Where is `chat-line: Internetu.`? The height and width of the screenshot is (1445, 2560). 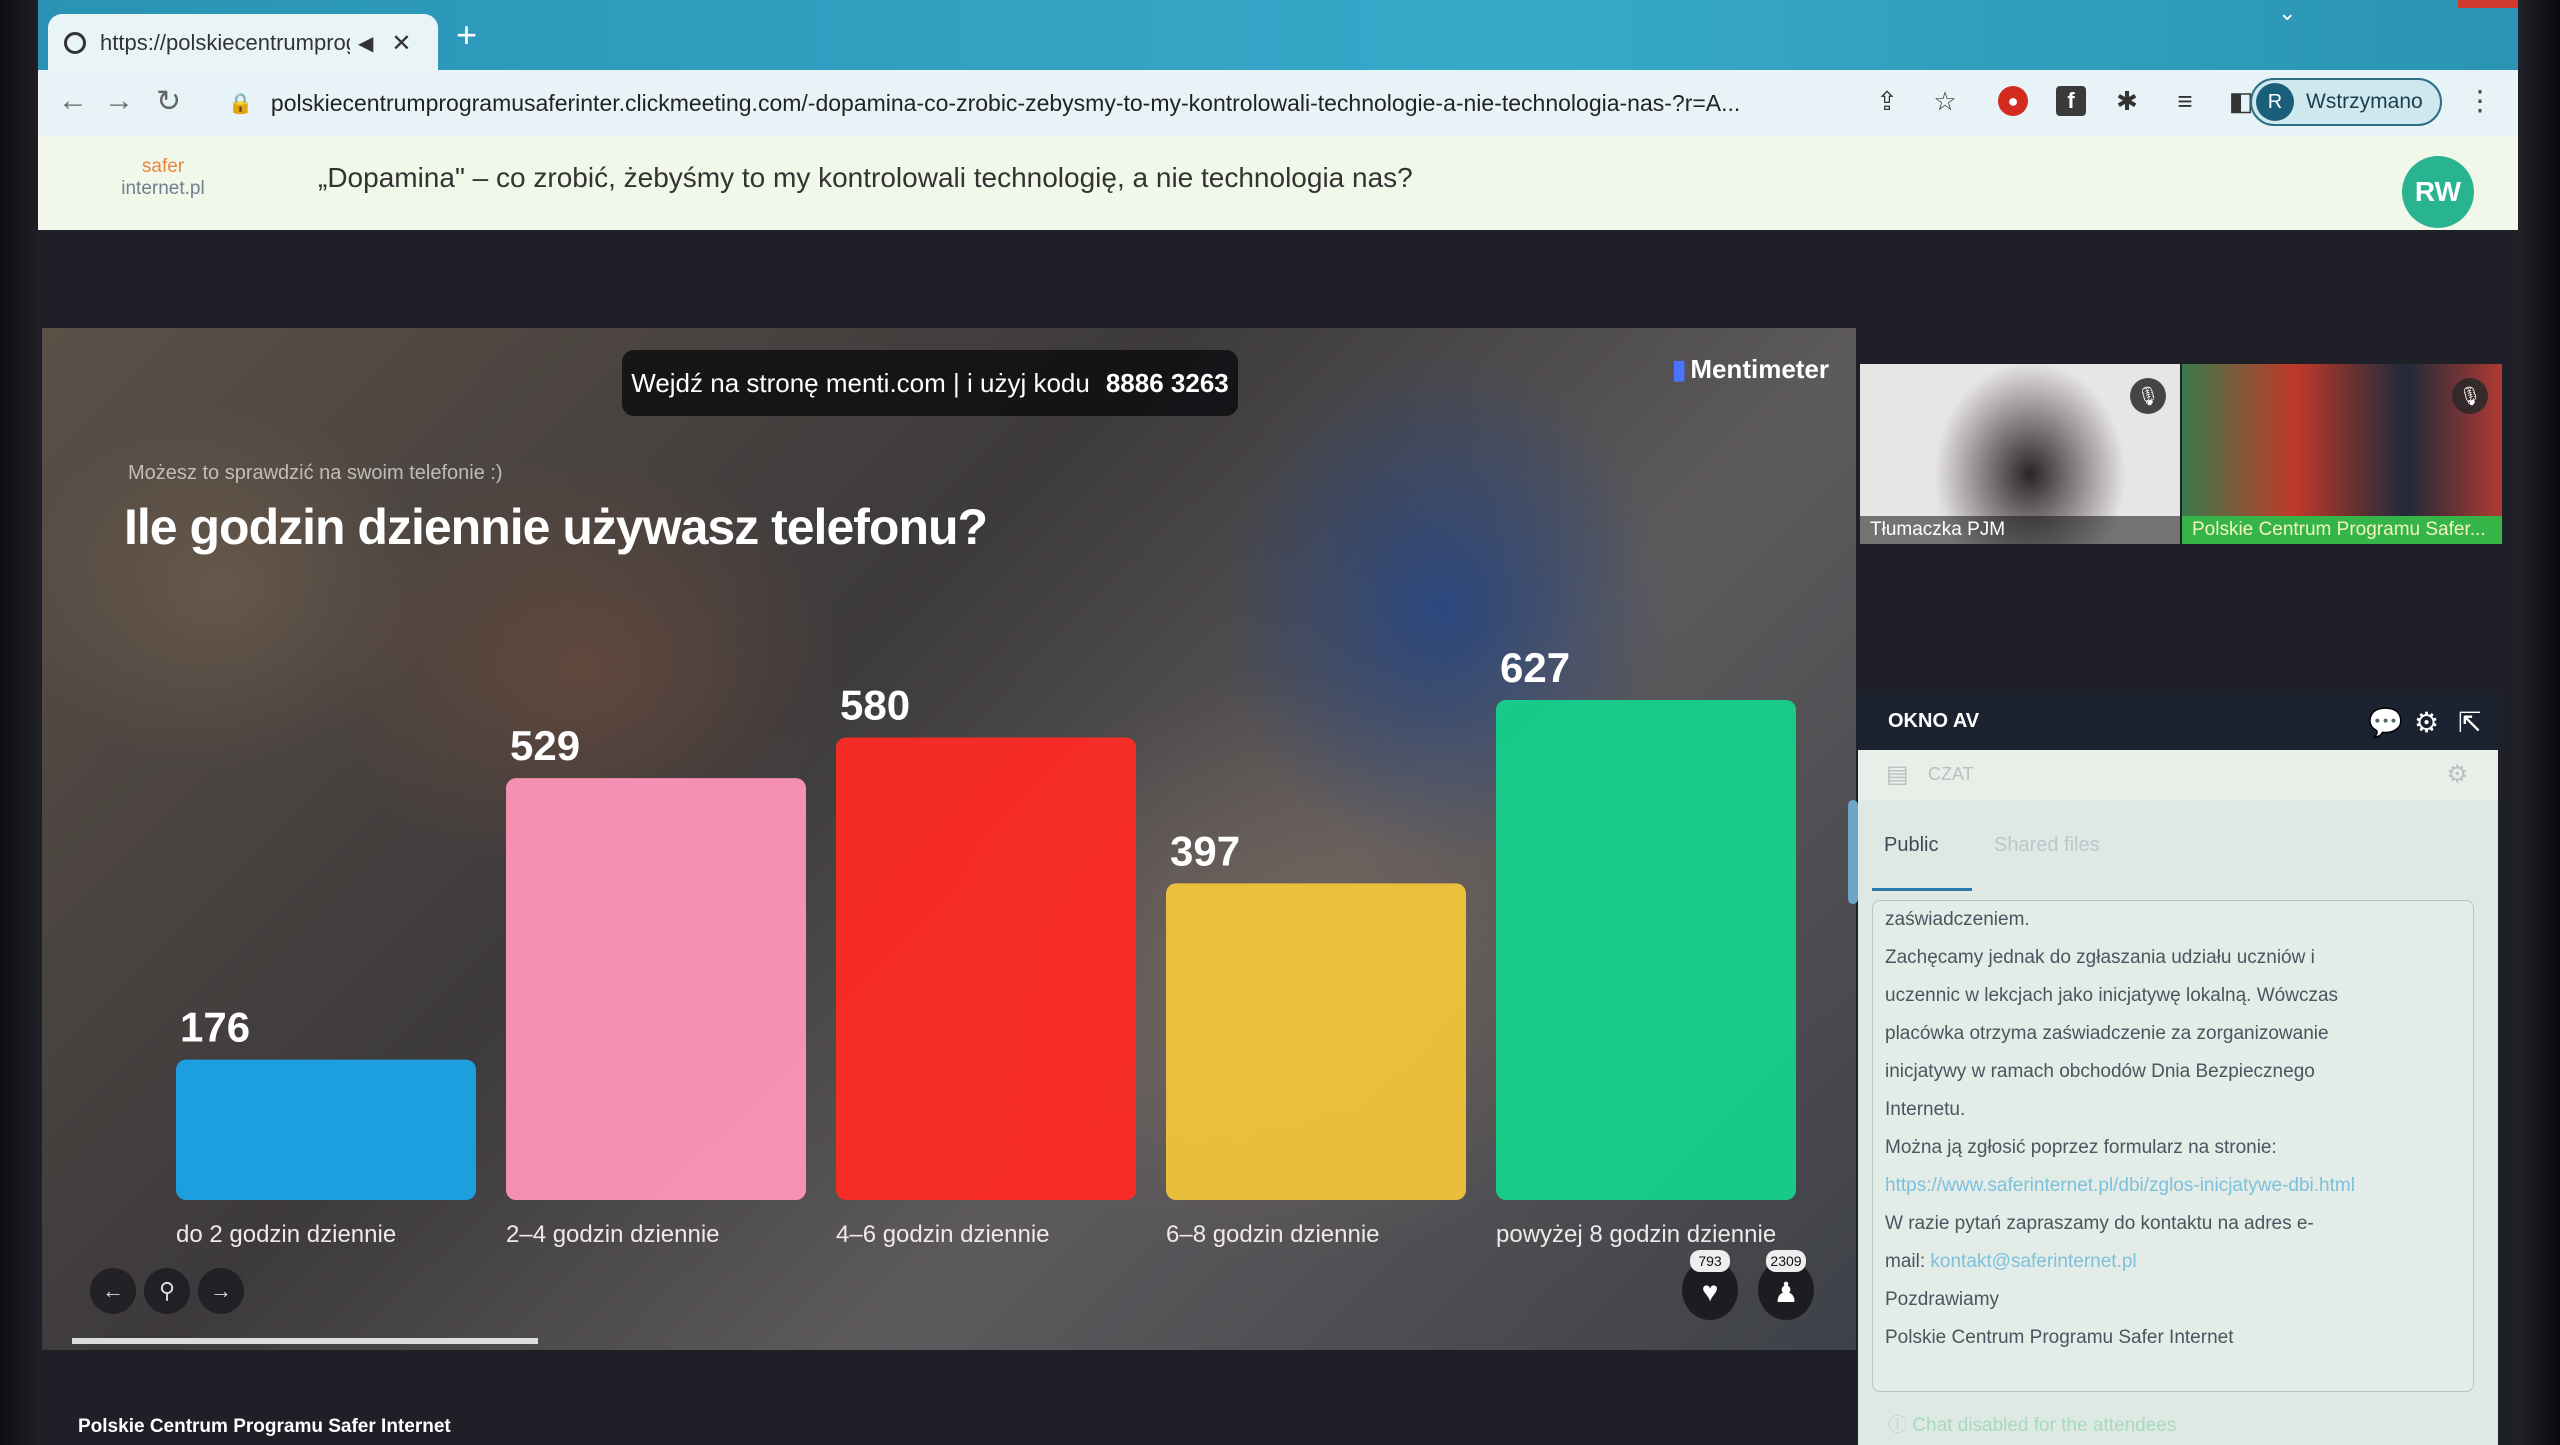
chat-line: Internetu. is located at coordinates (1925, 1109).